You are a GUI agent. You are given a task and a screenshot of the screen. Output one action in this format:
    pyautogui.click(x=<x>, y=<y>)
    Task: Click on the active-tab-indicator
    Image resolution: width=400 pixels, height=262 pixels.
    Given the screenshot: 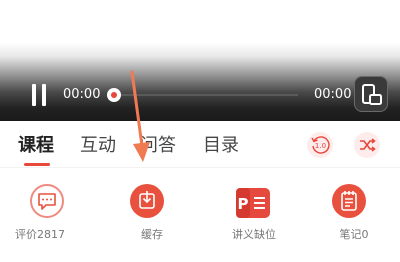 What is the action you would take?
    pyautogui.click(x=37, y=164)
    